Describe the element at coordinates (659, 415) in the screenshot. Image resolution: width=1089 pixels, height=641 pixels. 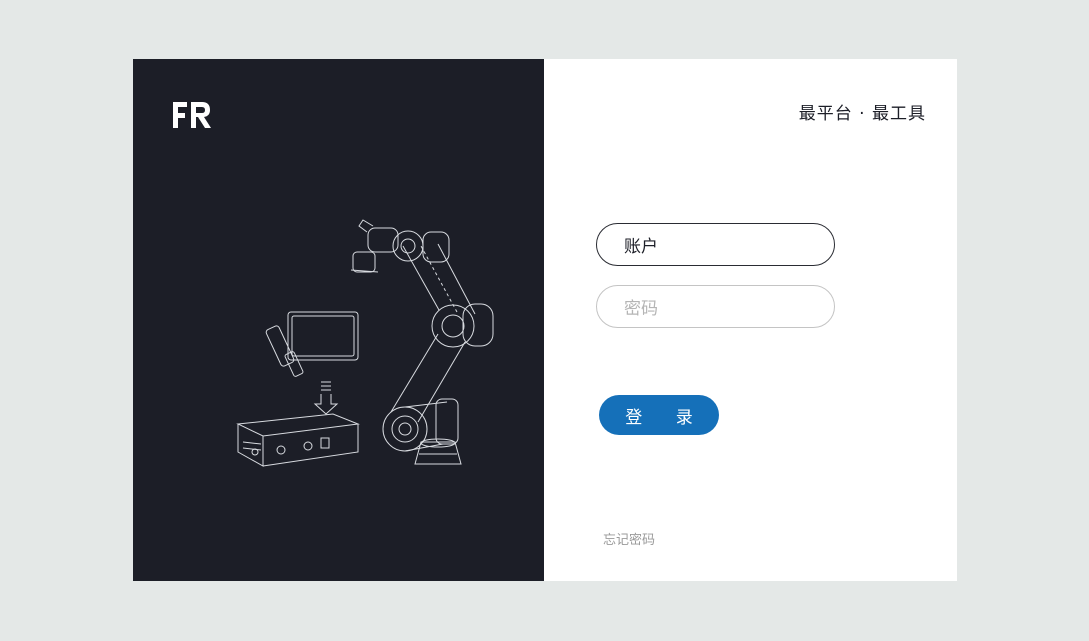
I see `login-button: 登 录` at that location.